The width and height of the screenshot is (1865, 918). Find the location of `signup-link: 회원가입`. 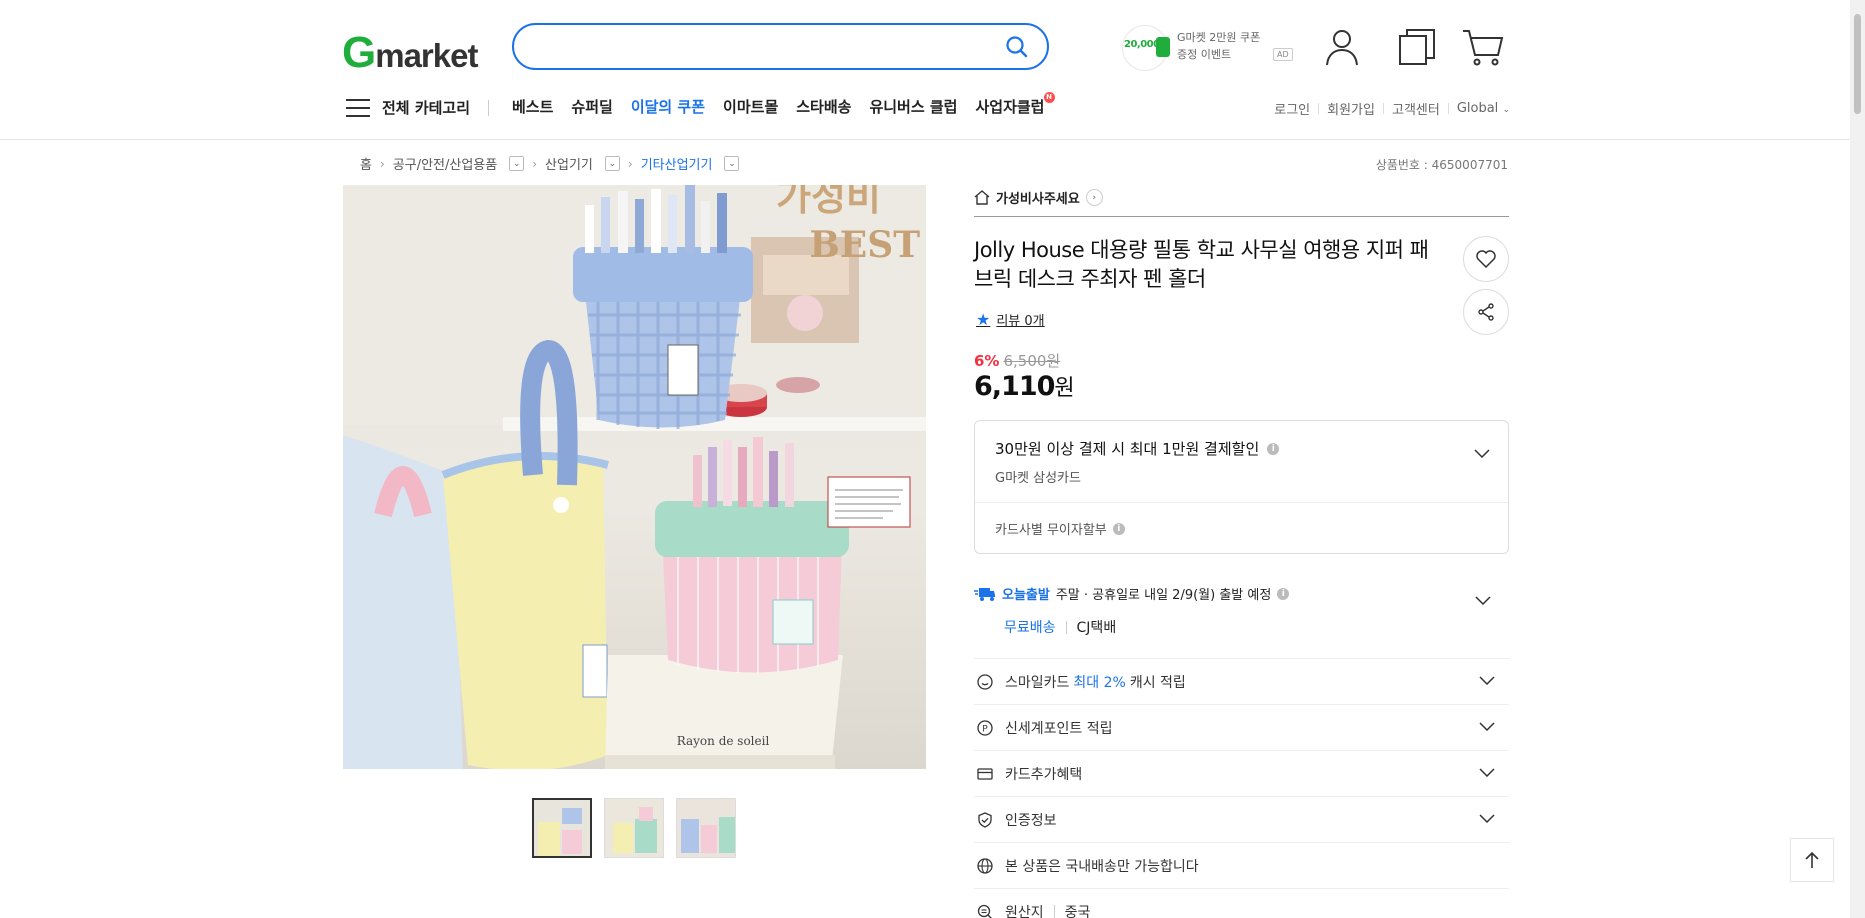

signup-link: 회원가입 is located at coordinates (1351, 108).